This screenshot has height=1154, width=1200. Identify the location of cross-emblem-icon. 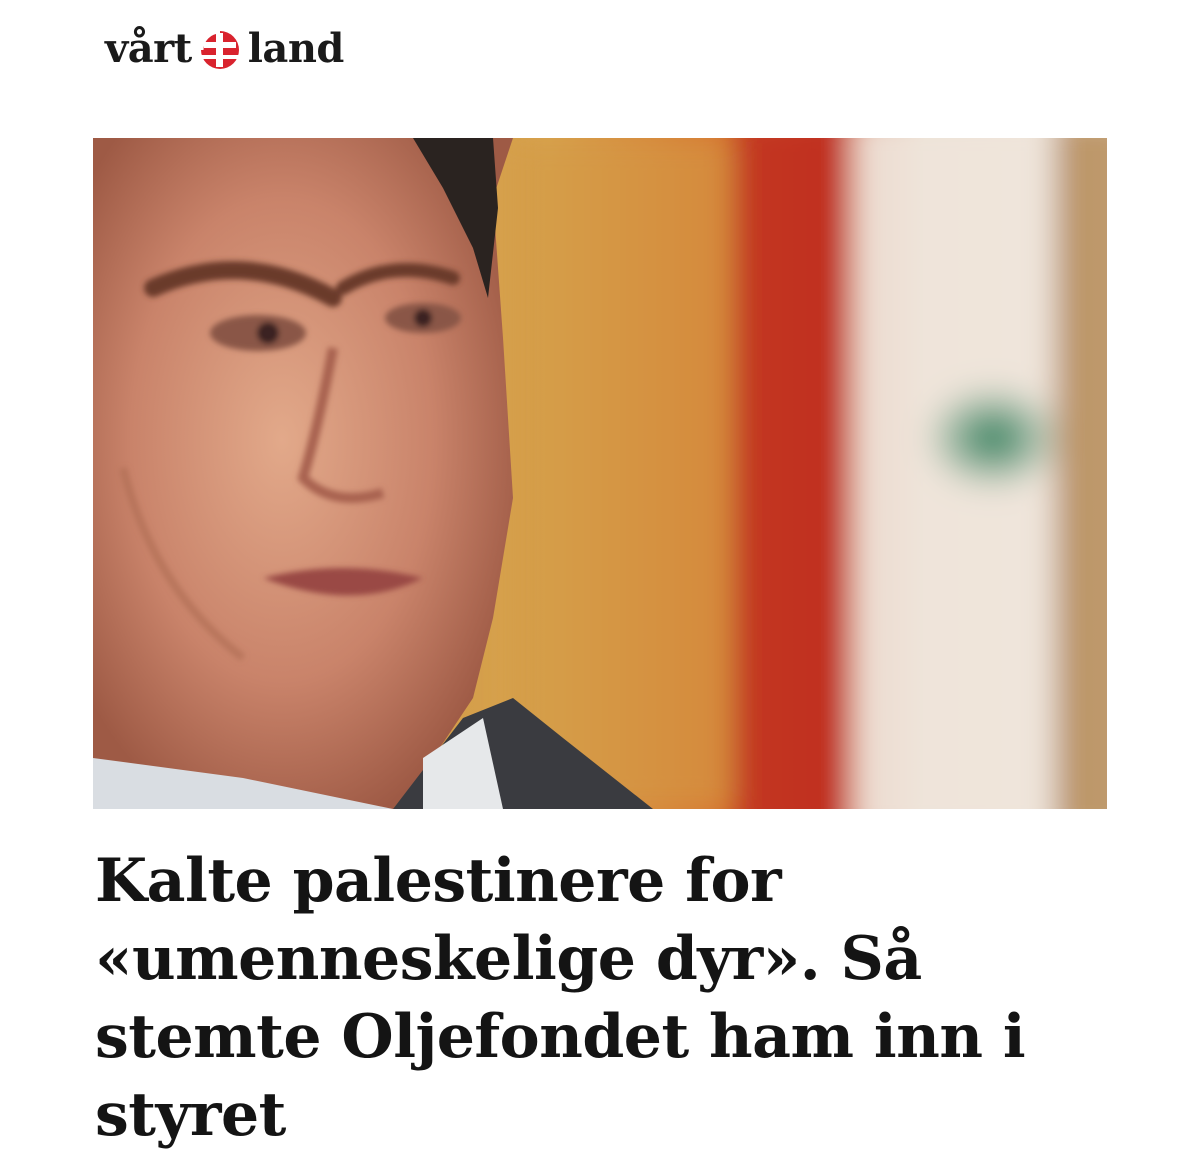
(220, 50).